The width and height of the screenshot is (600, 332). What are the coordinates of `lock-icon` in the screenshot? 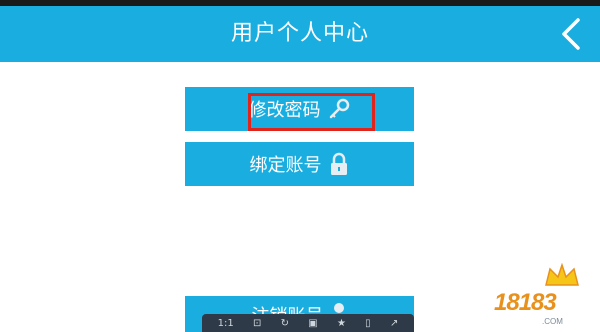 It's located at (338, 163).